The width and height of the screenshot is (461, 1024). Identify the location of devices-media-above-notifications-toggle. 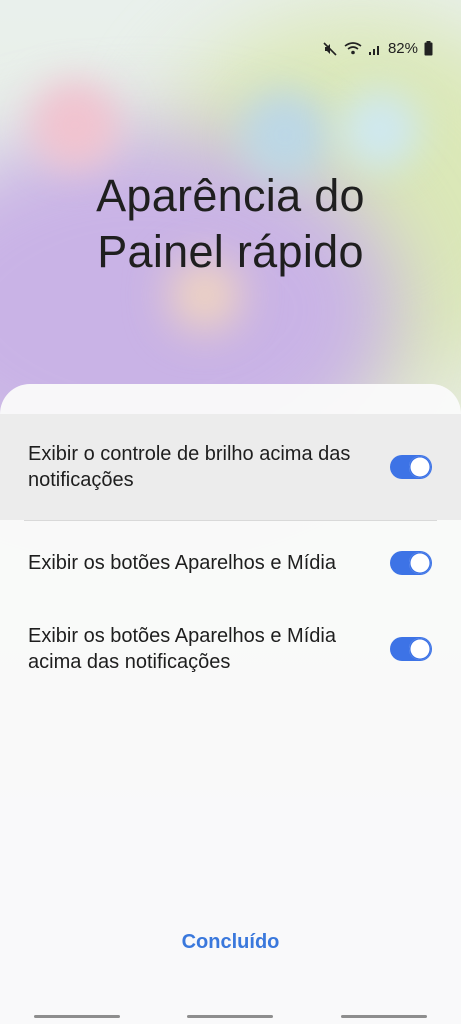
(411, 649).